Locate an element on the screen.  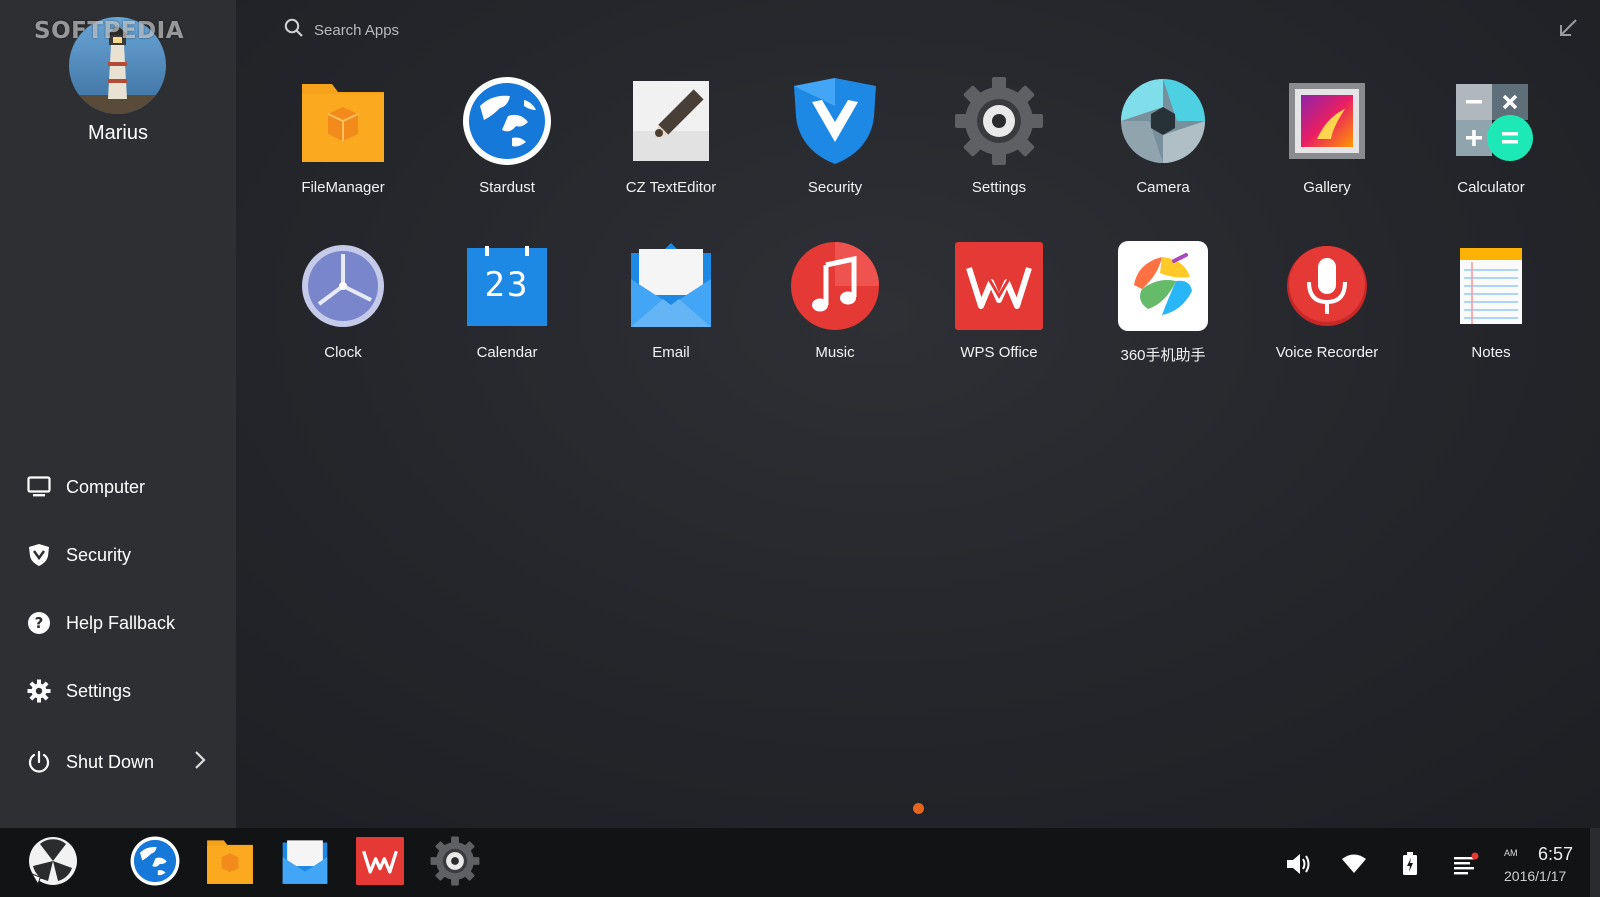
clock-icon is located at coordinates (343, 286).